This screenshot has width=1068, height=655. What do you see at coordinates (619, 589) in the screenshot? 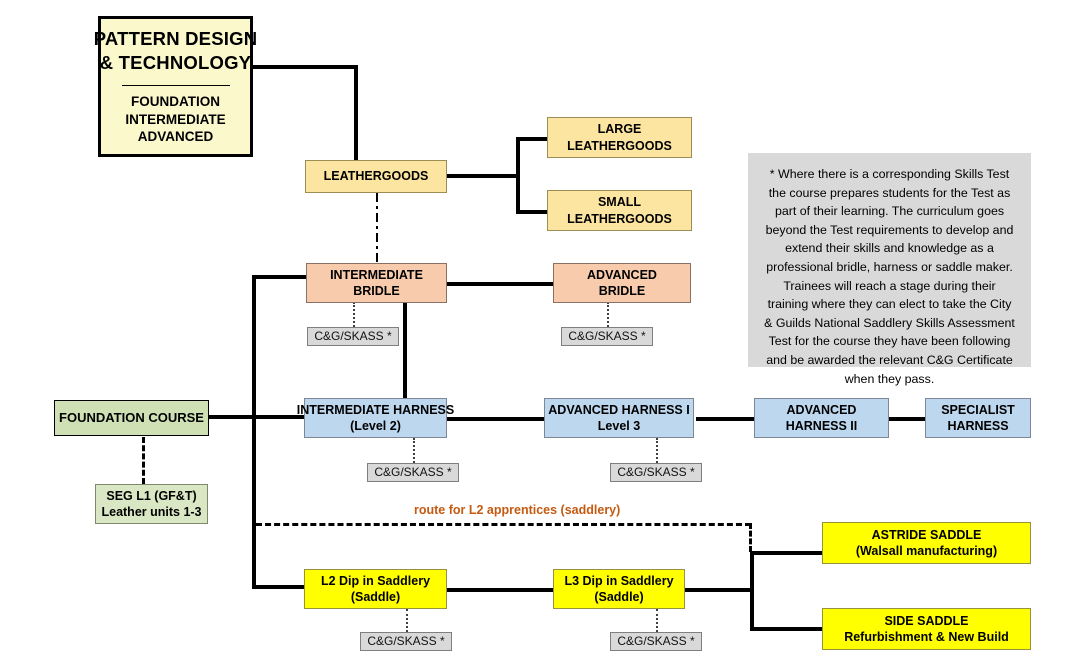
I see `node-l3-dip-in-saddlery: L3 Dip in Saddlery (Saddle)` at bounding box center [619, 589].